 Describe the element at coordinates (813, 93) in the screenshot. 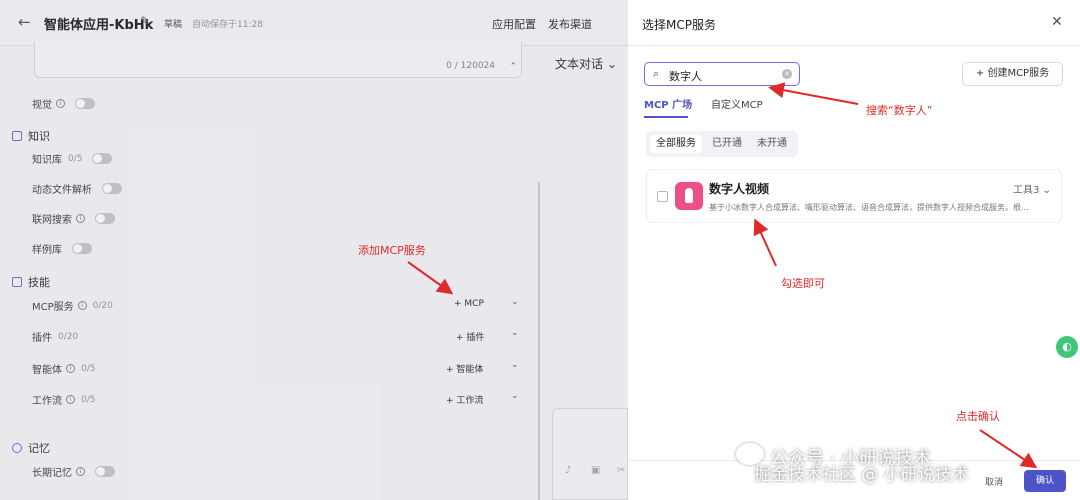

I see `arrow-search` at that location.